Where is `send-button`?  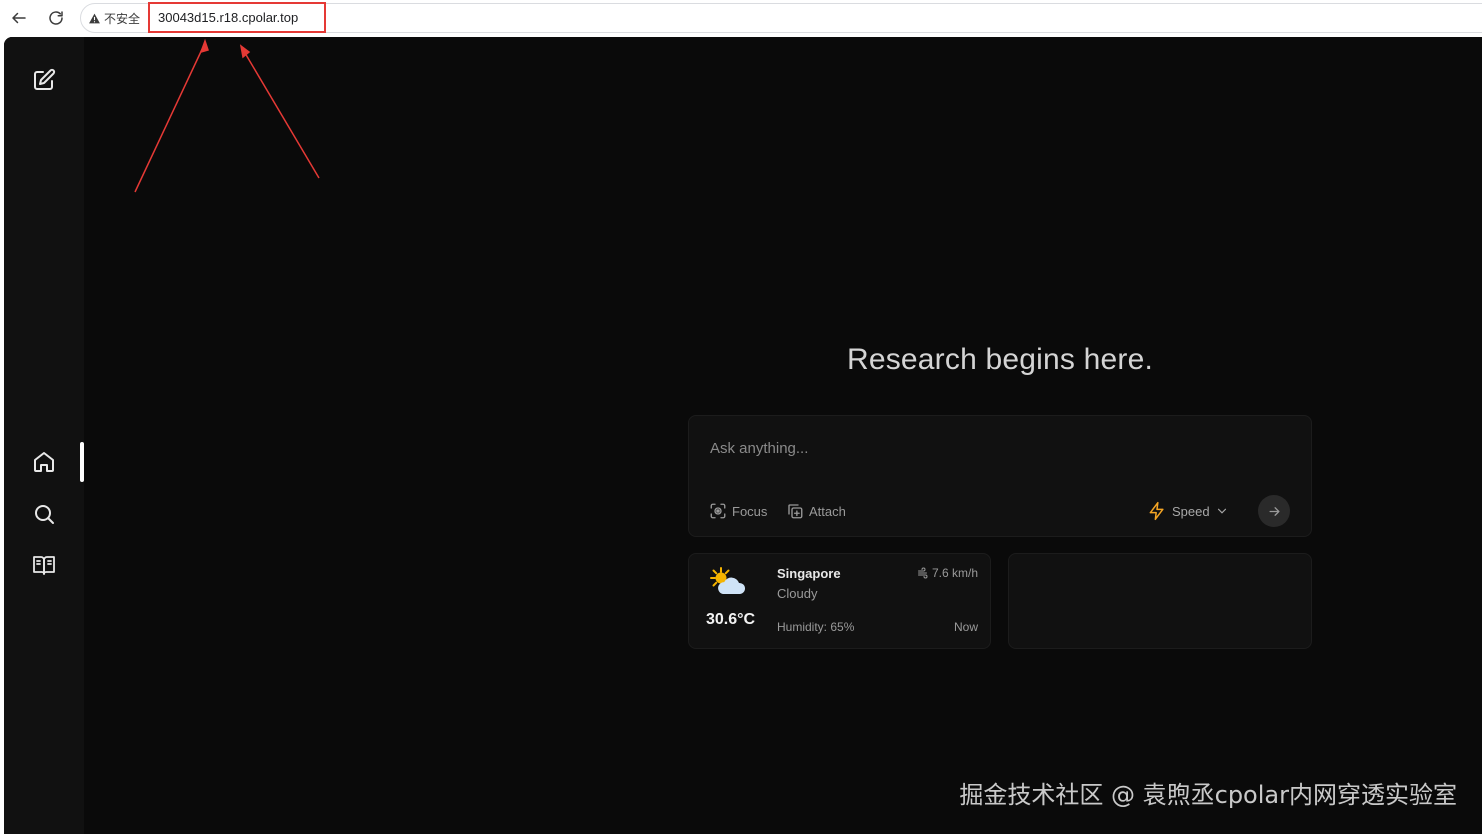
send-button is located at coordinates (1274, 511).